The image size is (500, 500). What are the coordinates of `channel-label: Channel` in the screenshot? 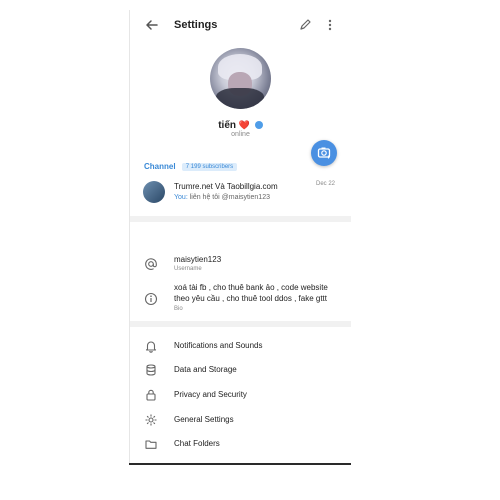 It's located at (160, 166).